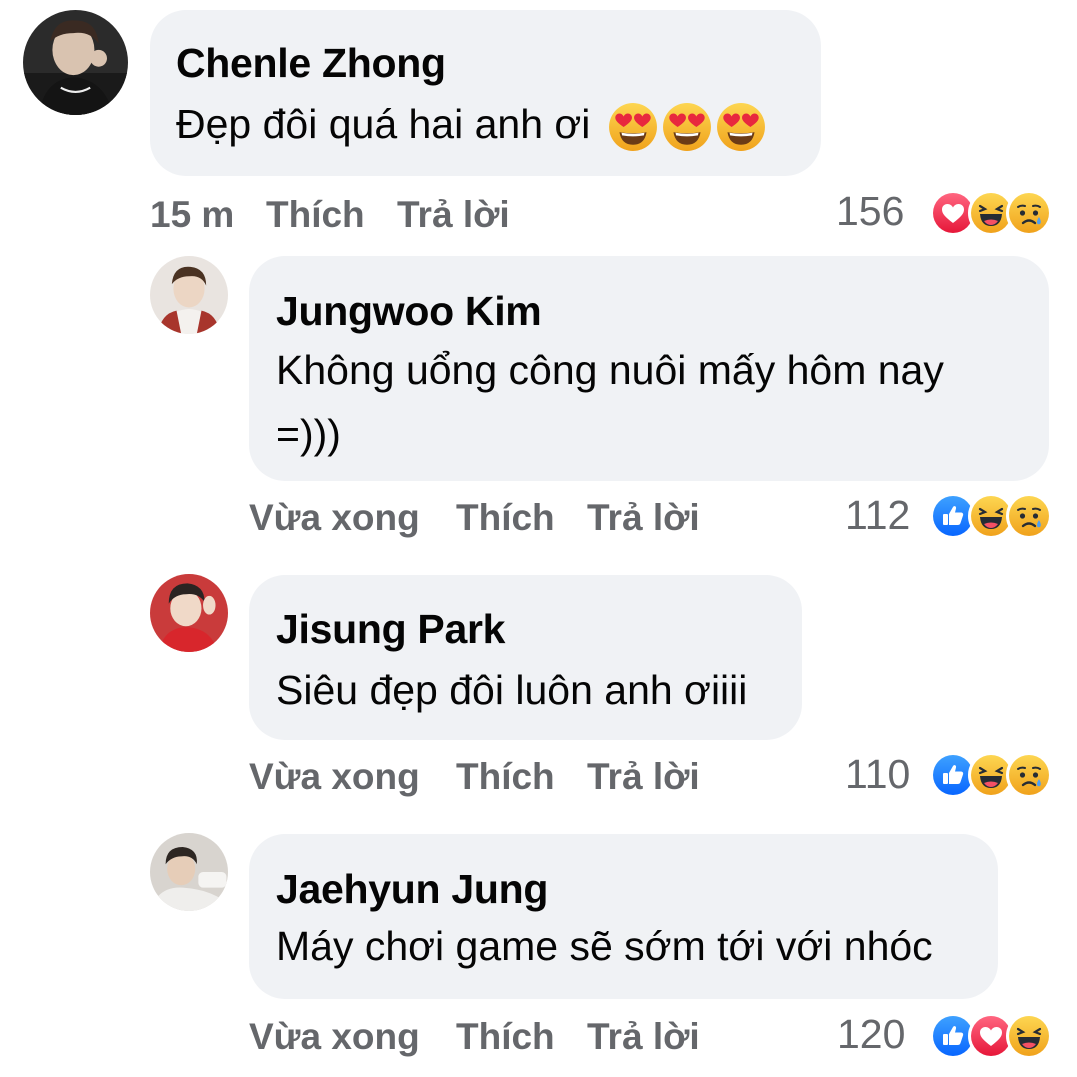 This screenshot has width=1077, height=1077. I want to click on reaction-count: 112, so click(877, 515).